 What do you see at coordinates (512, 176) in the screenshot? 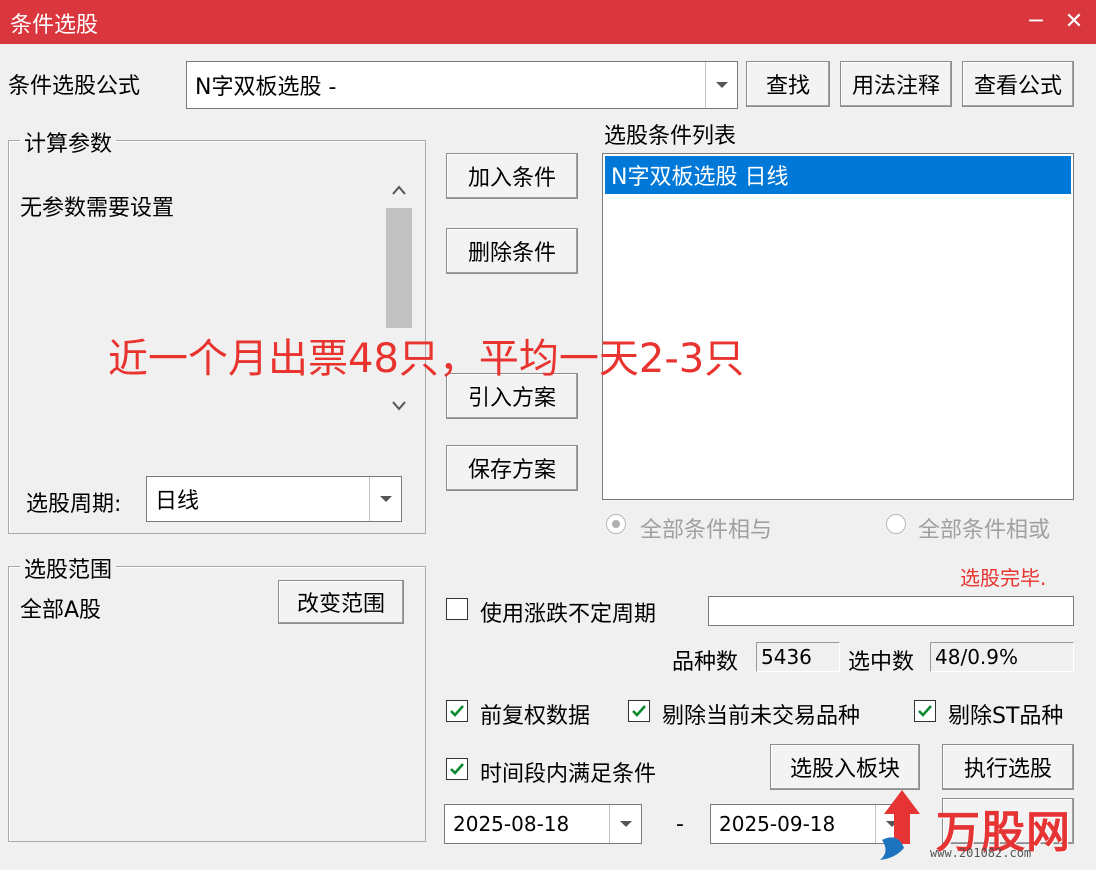
I see `add-condition-button: 加入条件` at bounding box center [512, 176].